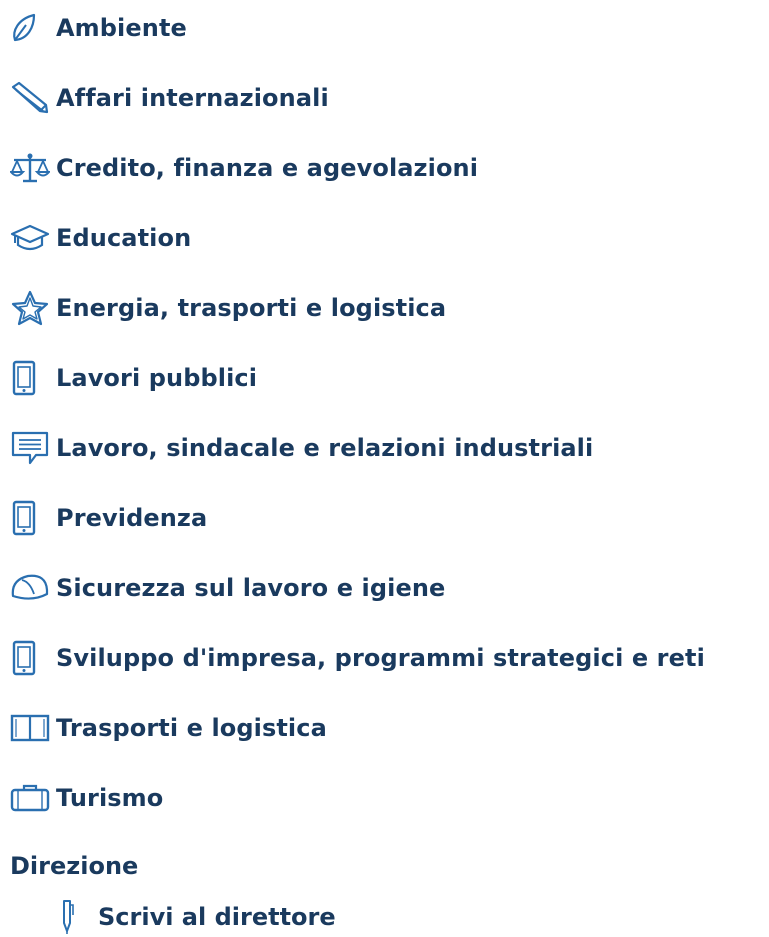  What do you see at coordinates (251, 588) in the screenshot?
I see `menu-item-label: Sicurezza sul lavoro e igiene` at bounding box center [251, 588].